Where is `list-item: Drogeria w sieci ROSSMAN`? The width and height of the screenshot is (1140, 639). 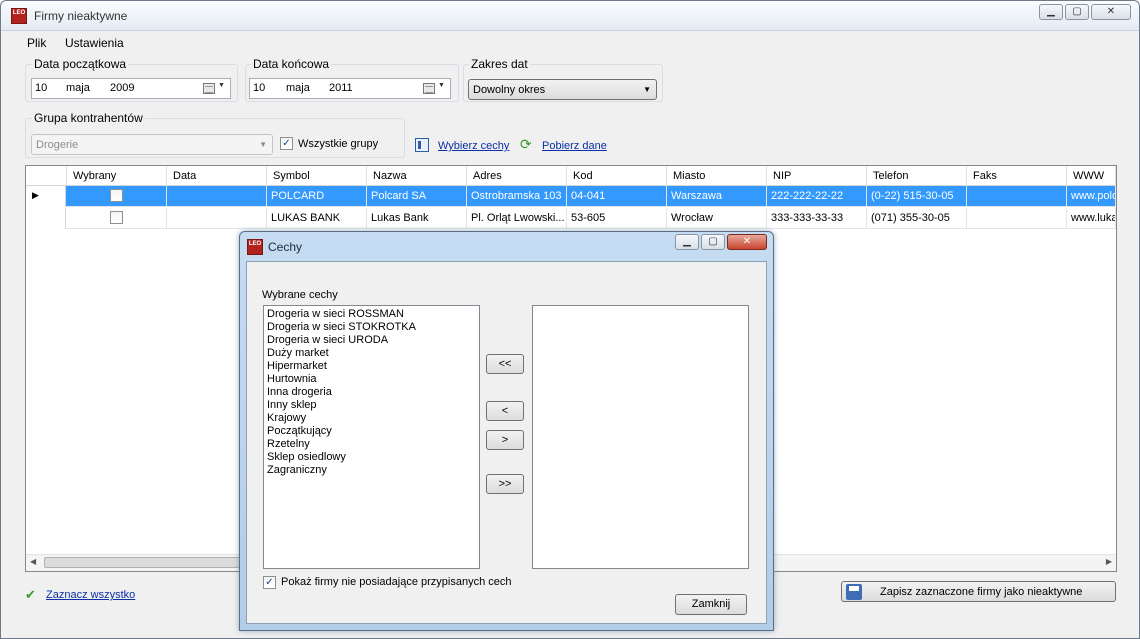
list-item: Drogeria w sieci ROSSMAN is located at coordinates (371, 314).